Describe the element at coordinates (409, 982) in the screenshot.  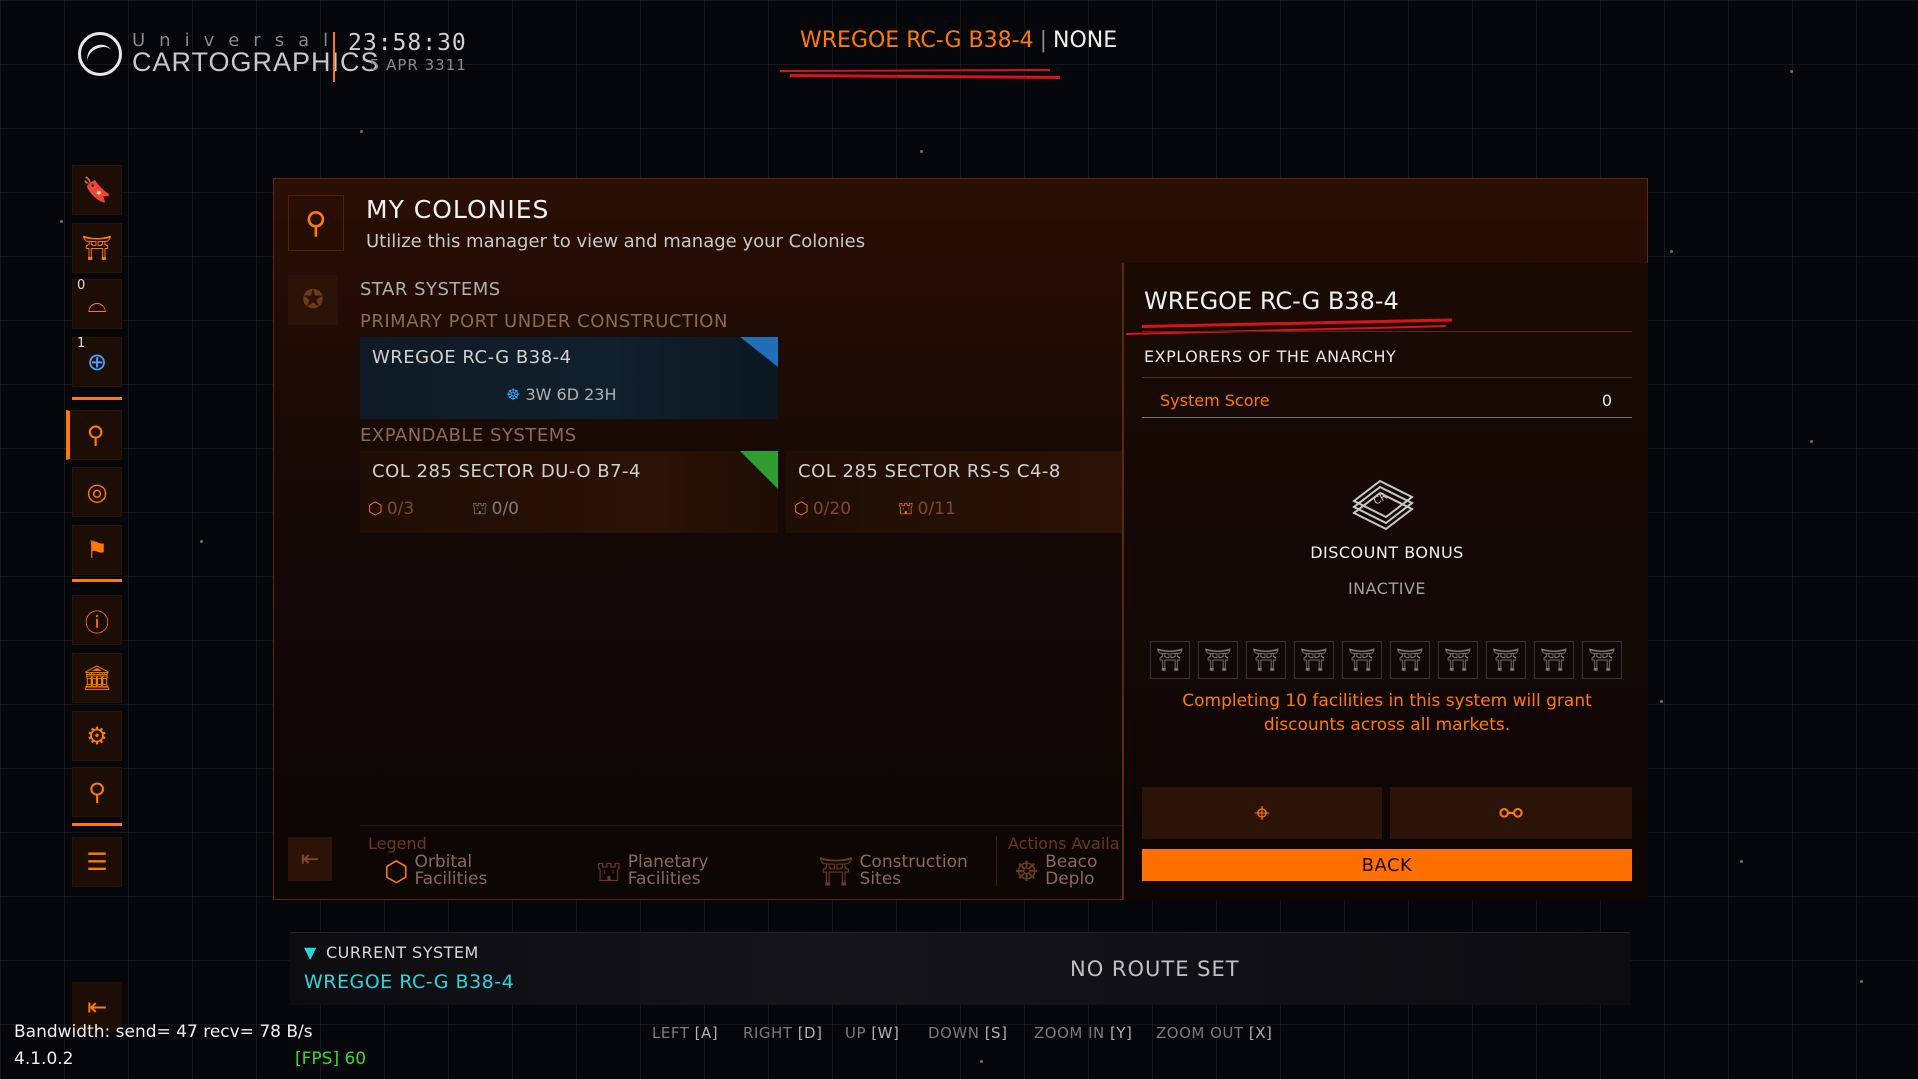
I see `current-system-name: WREGOE RC-G B38-4` at that location.